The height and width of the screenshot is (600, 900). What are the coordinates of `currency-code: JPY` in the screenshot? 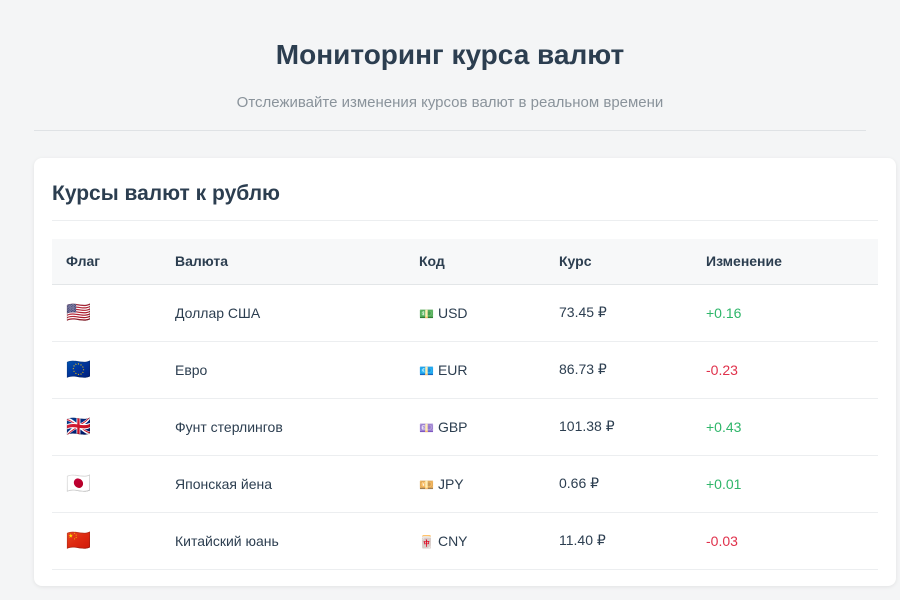 It's located at (450, 483).